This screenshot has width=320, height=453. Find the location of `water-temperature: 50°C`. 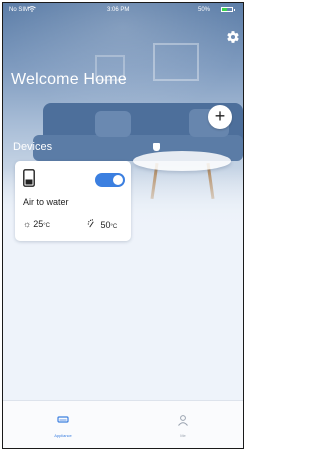

water-temperature: 50°C is located at coordinates (102, 224).